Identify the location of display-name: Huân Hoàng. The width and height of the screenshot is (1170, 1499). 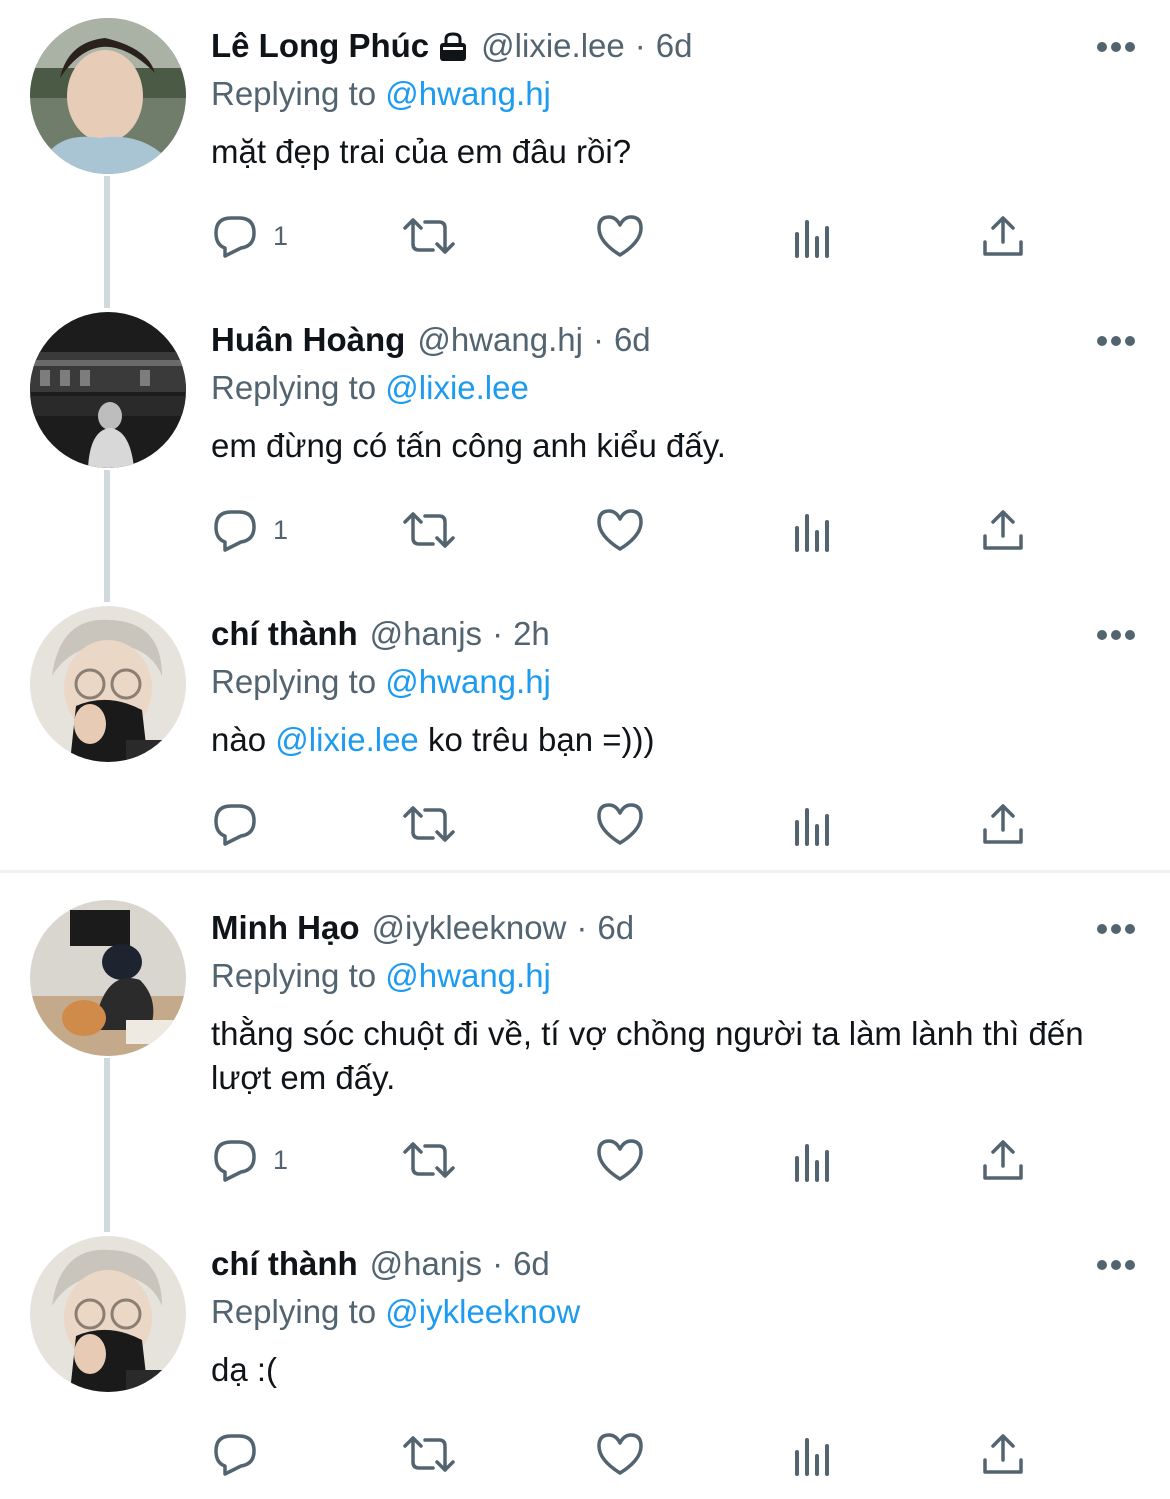
(308, 340).